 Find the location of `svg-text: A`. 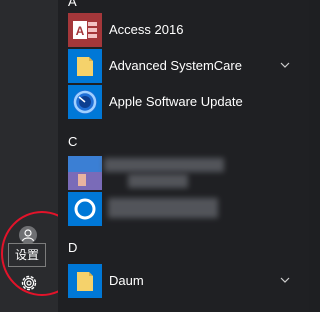

svg-text: A is located at coordinates (80, 31).